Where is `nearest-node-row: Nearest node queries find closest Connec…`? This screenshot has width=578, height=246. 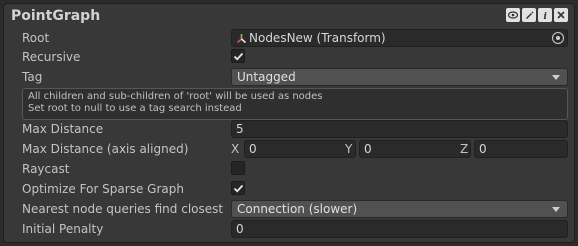
nearest-node-row: Nearest node queries find closest Connec… is located at coordinates (289, 209).